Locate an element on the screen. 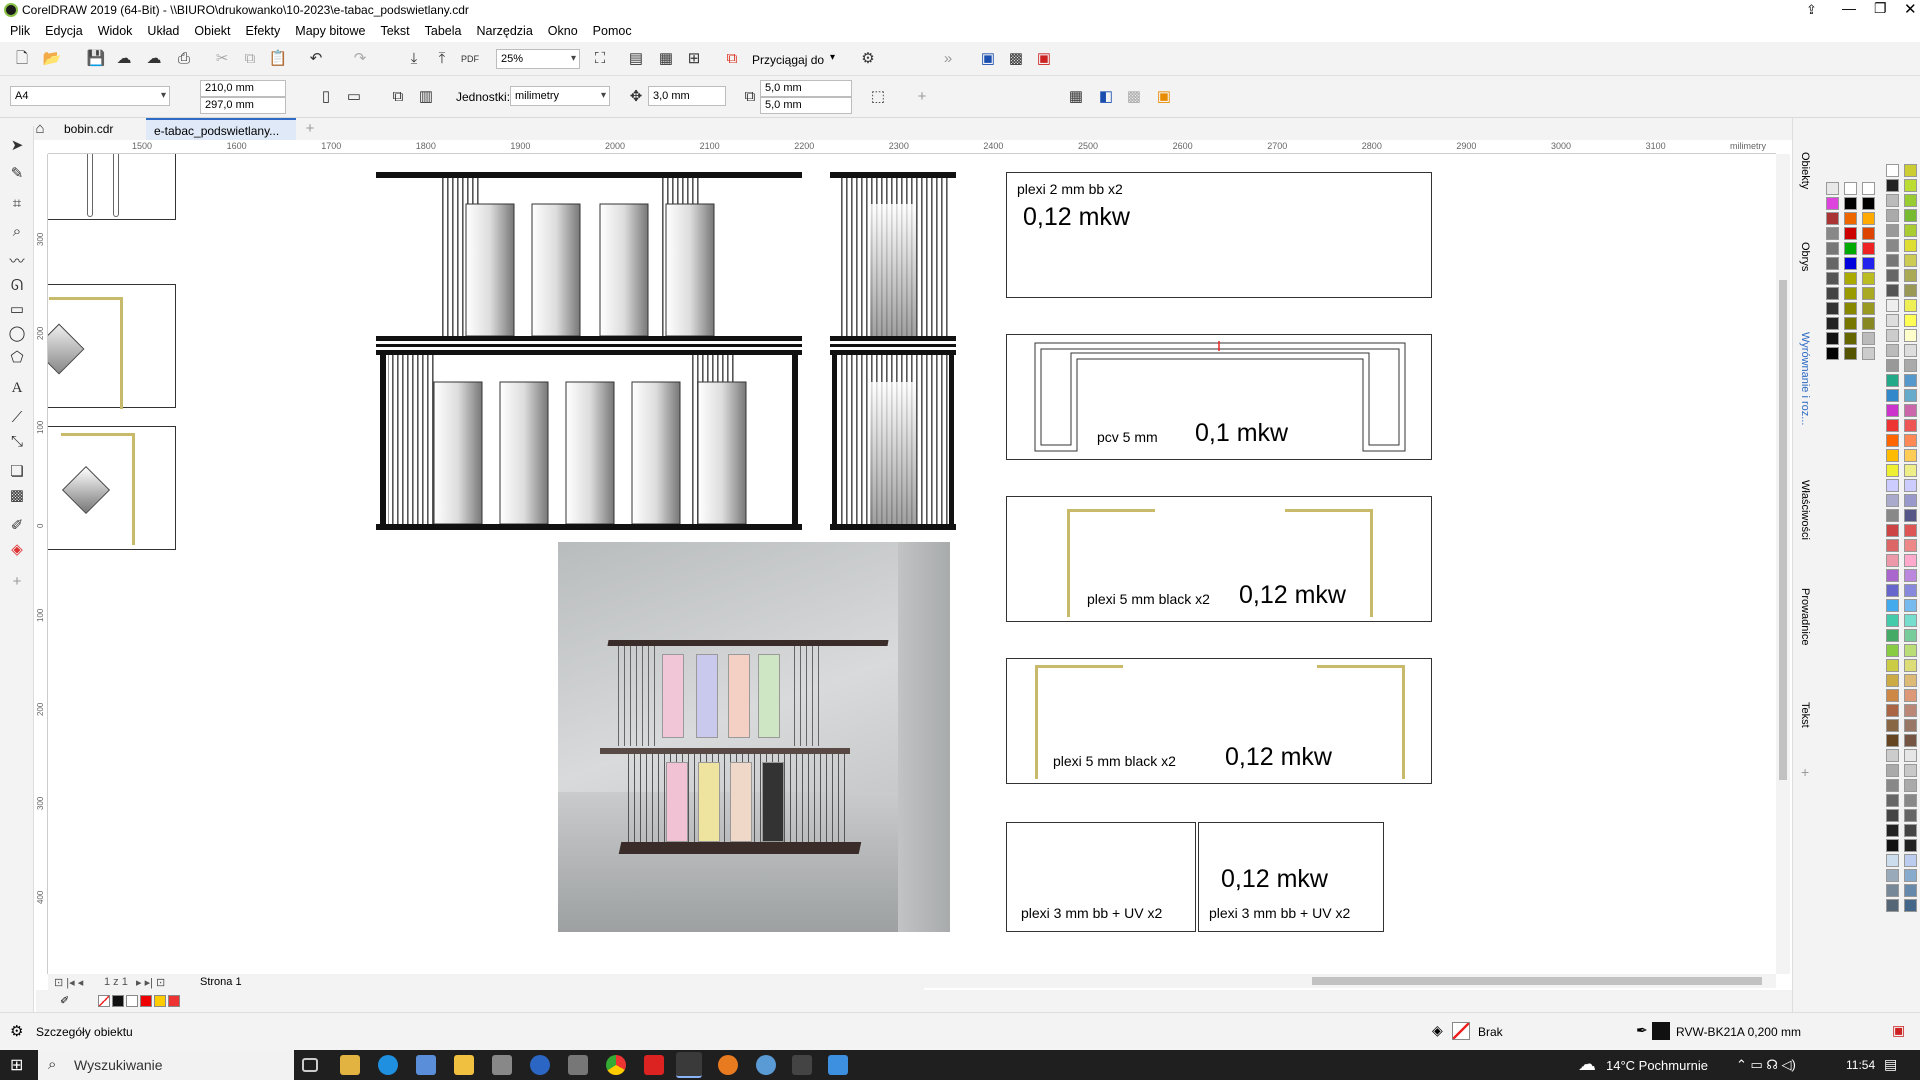  add-tool-icon: + is located at coordinates (17, 582).